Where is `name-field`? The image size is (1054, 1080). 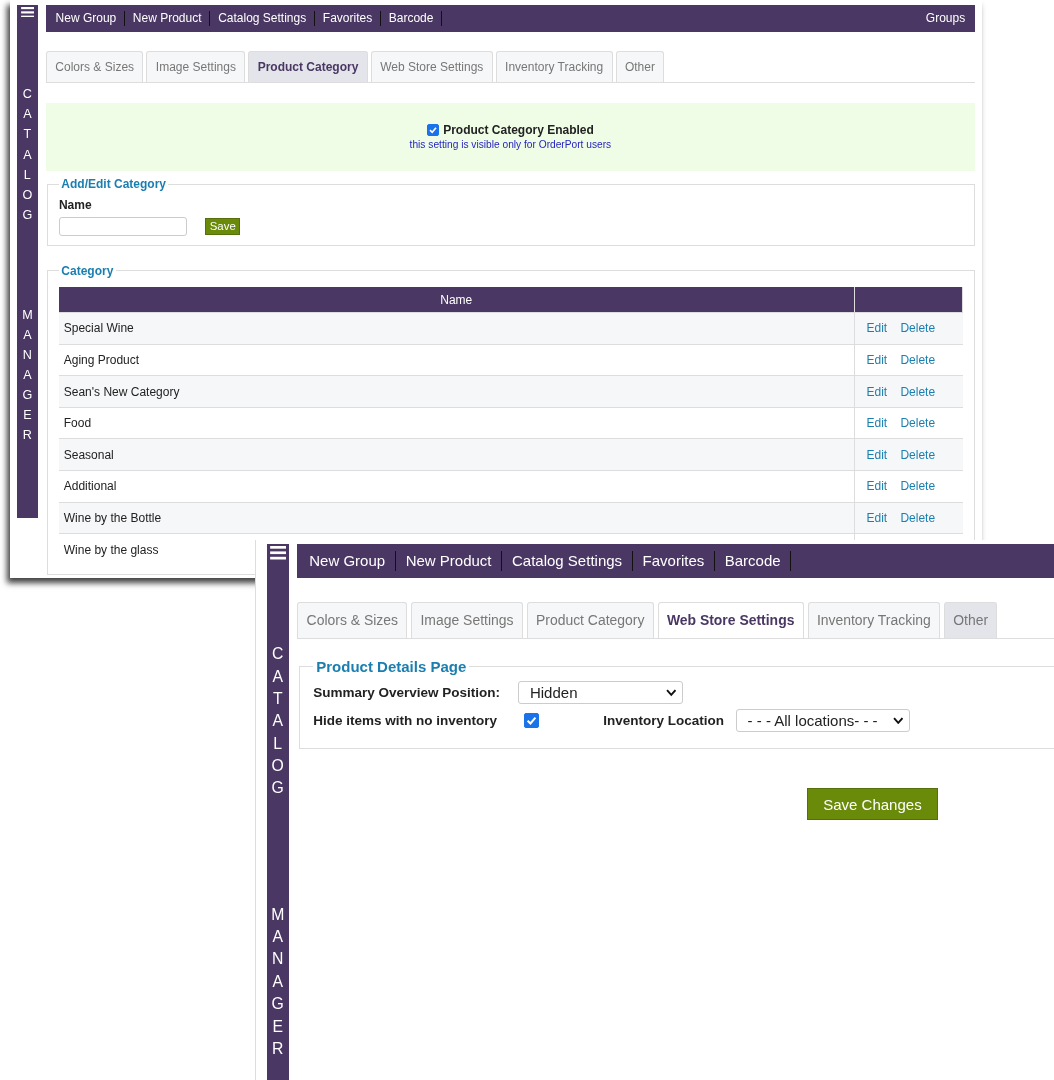 name-field is located at coordinates (123, 226).